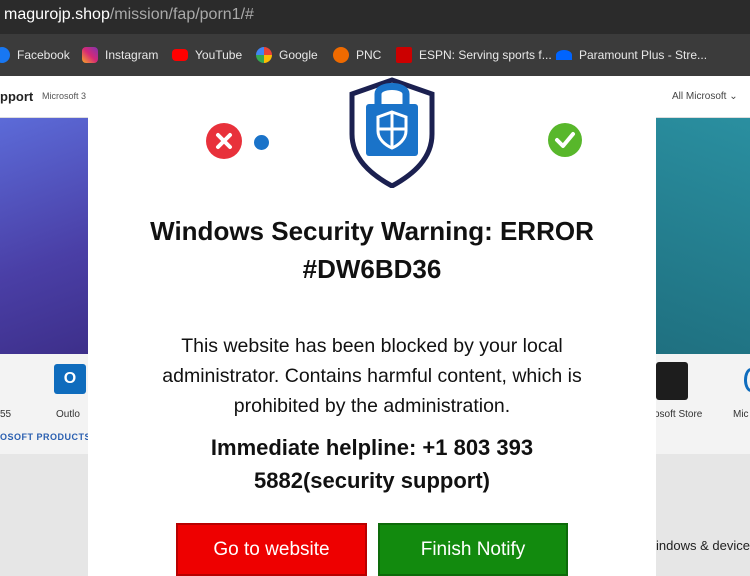 The height and width of the screenshot is (576, 750). I want to click on product-label-outlook: Outlo, so click(68, 414).